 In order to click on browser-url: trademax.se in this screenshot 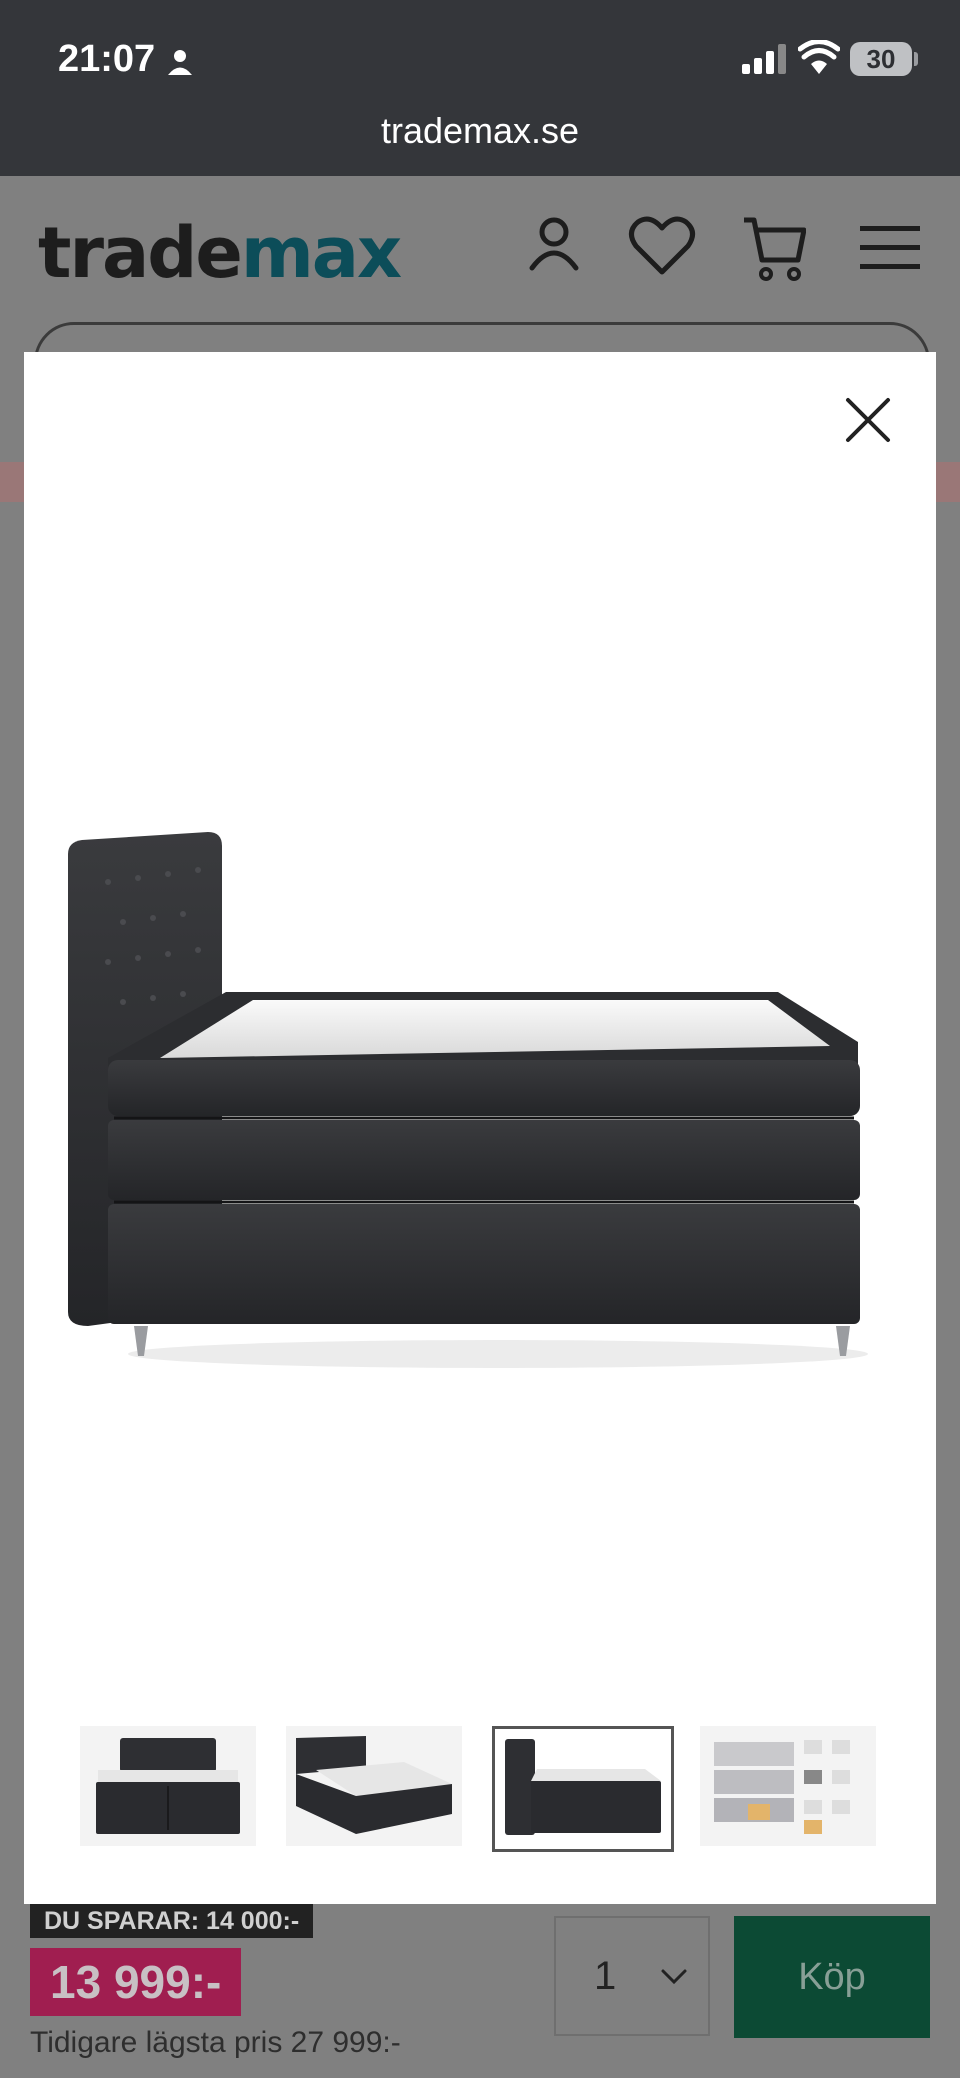, I will do `click(480, 131)`.